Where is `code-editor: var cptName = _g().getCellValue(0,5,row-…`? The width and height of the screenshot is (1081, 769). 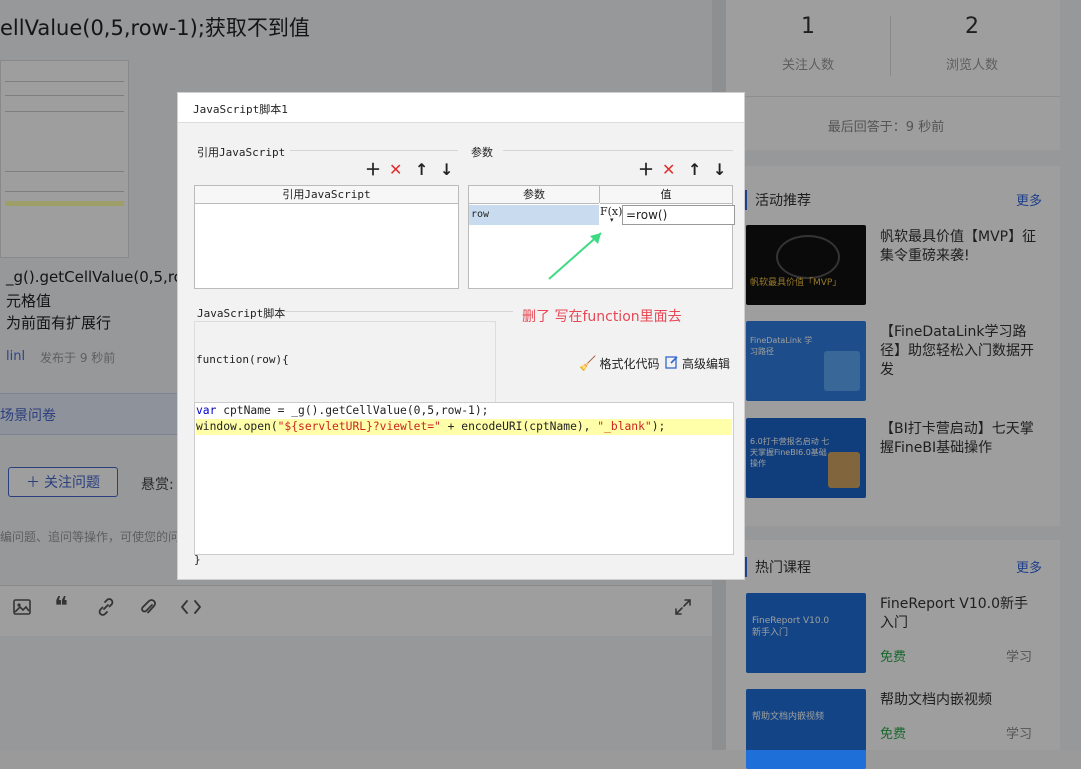
code-editor: var cptName = _g().getCellValue(0,5,row-… is located at coordinates (464, 478).